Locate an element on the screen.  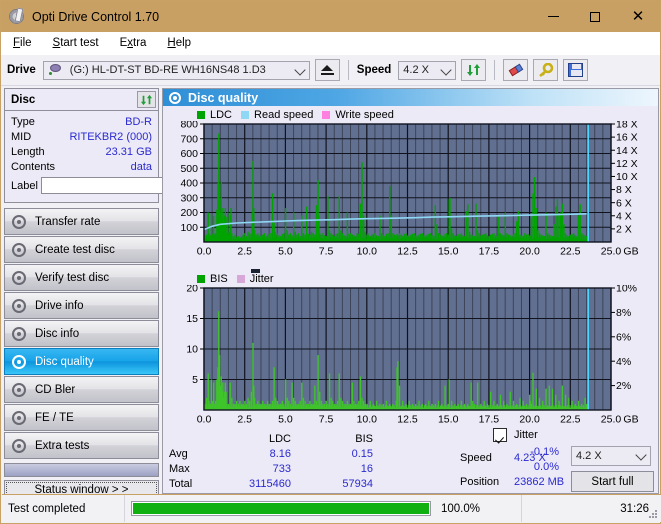
svg-text: 15 is located at coordinates (192, 319).